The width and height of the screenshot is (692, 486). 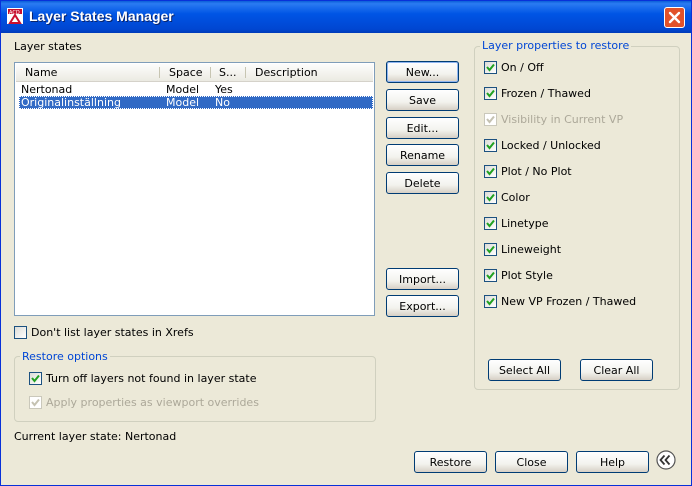 I want to click on plot-no-plot-checkbox, so click(x=490, y=171).